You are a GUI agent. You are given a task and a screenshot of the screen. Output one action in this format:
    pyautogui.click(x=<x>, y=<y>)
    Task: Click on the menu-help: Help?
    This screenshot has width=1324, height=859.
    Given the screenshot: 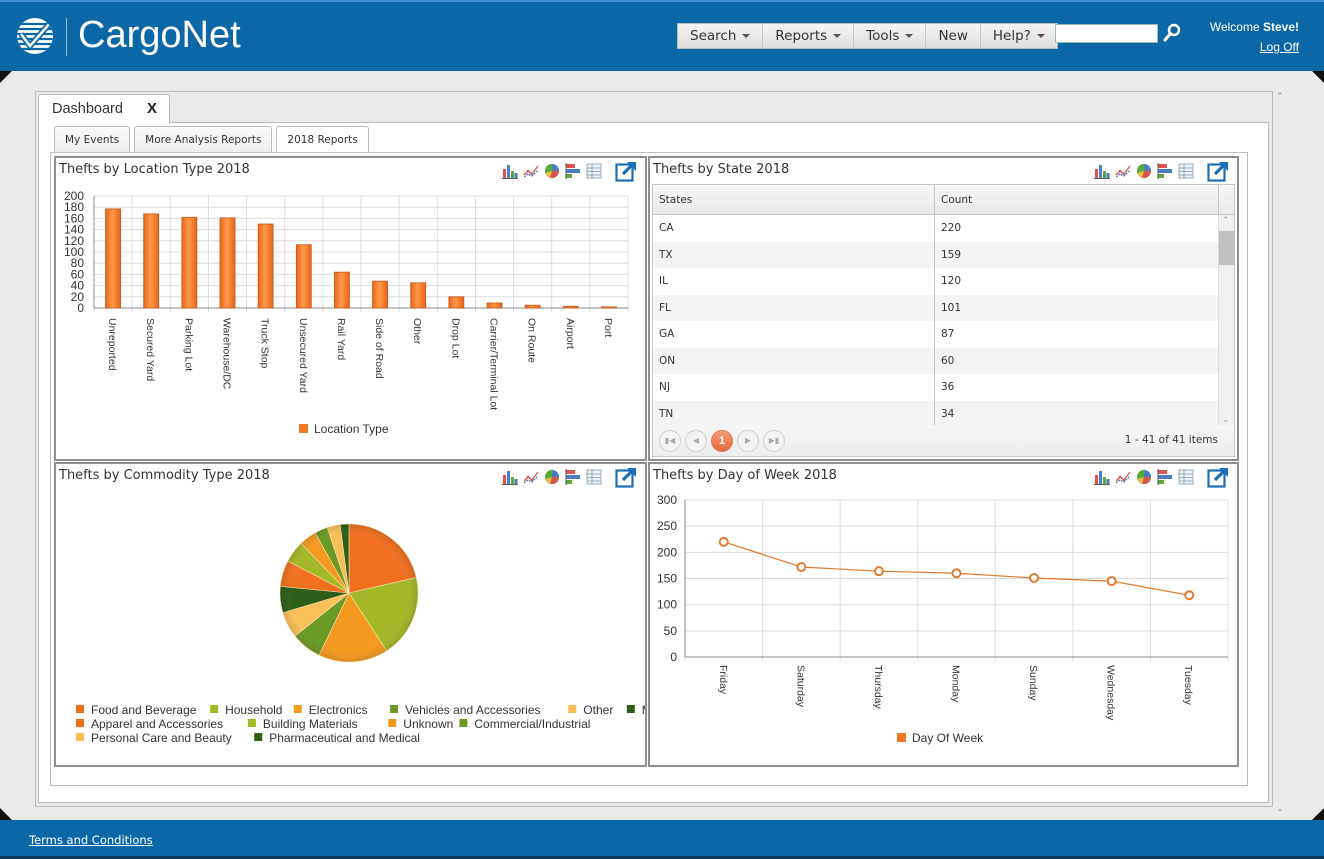 What is the action you would take?
    pyautogui.click(x=1019, y=36)
    